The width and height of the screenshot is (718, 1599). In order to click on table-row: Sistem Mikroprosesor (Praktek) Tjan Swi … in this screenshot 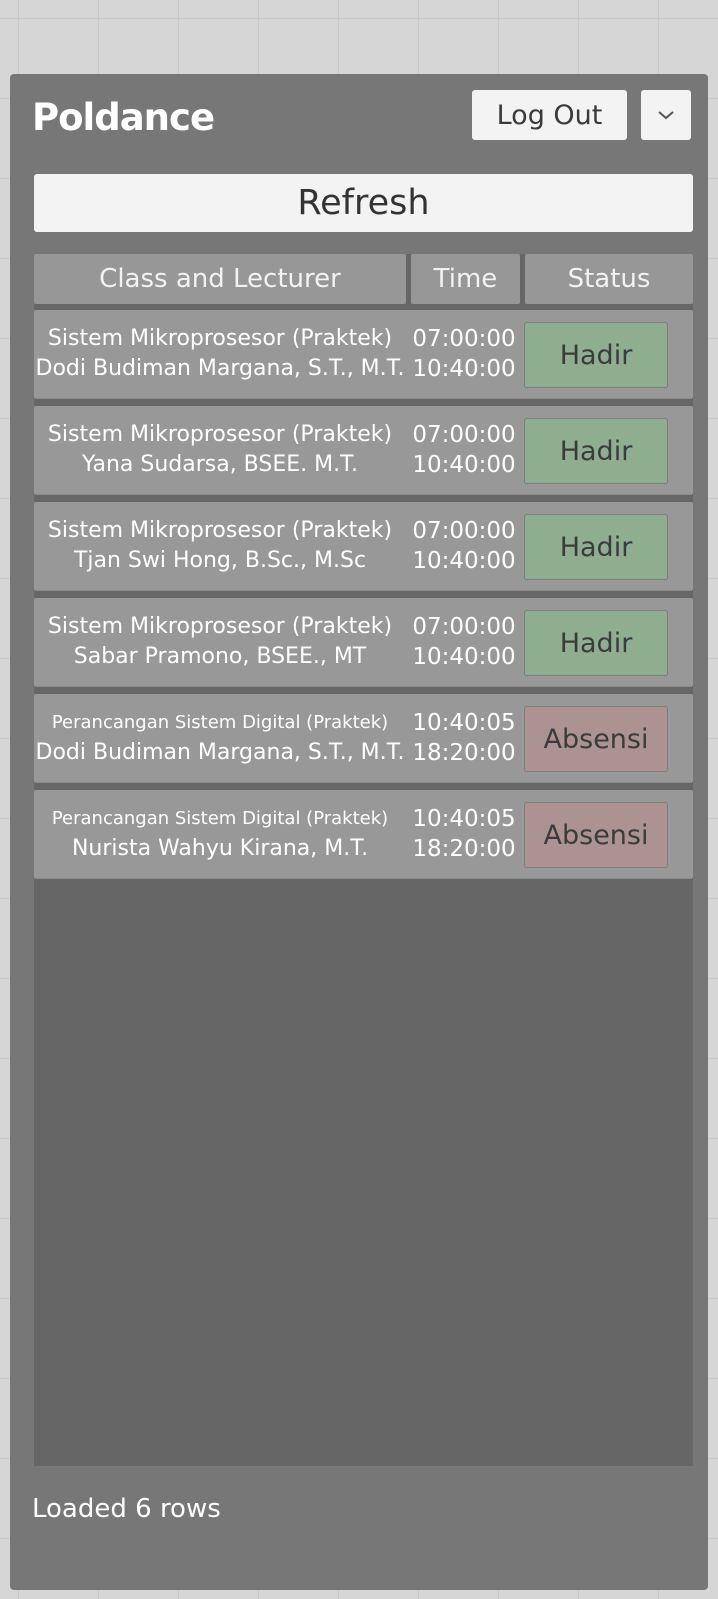, I will do `click(363, 546)`.